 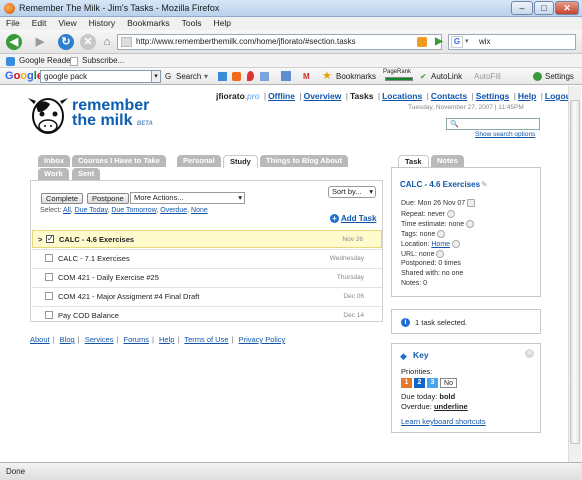 What do you see at coordinates (493, 124) in the screenshot?
I see `rtm-search-input: 🔍` at bounding box center [493, 124].